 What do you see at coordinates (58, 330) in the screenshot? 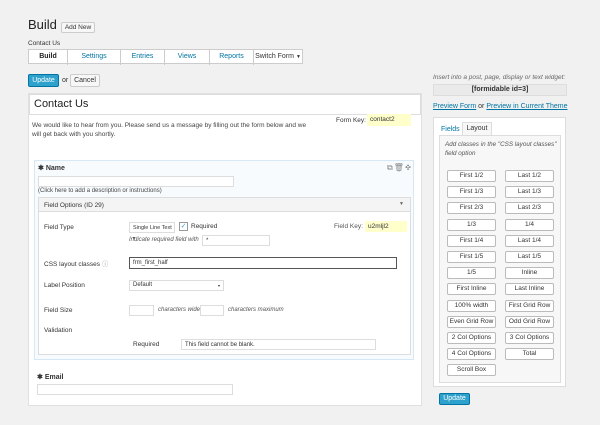
I see `validation-label: Validation` at bounding box center [58, 330].